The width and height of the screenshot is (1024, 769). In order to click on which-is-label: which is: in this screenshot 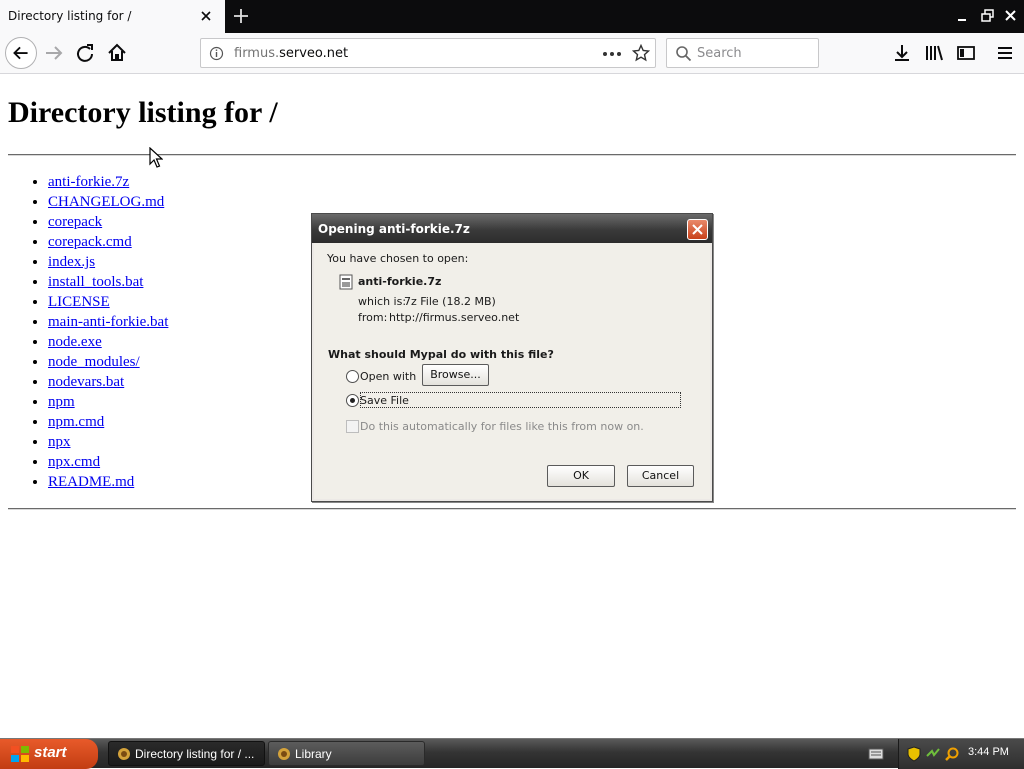, I will do `click(382, 301)`.